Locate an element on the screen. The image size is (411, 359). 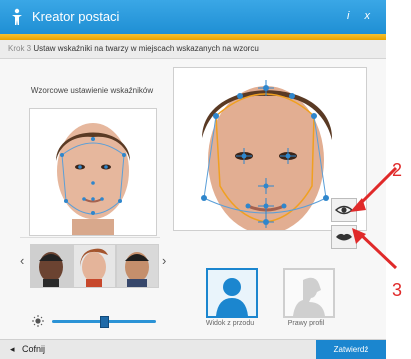
footer-bar: ◂ Cofnij Zatwierdź is located at coordinates (193, 349).